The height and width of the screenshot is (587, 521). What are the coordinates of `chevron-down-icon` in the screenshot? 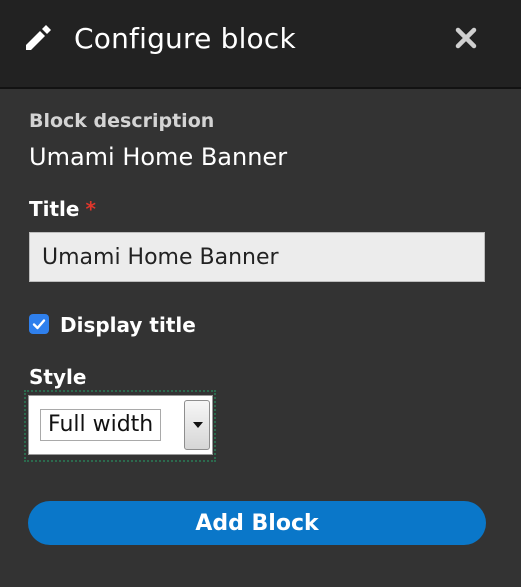 It's located at (198, 425).